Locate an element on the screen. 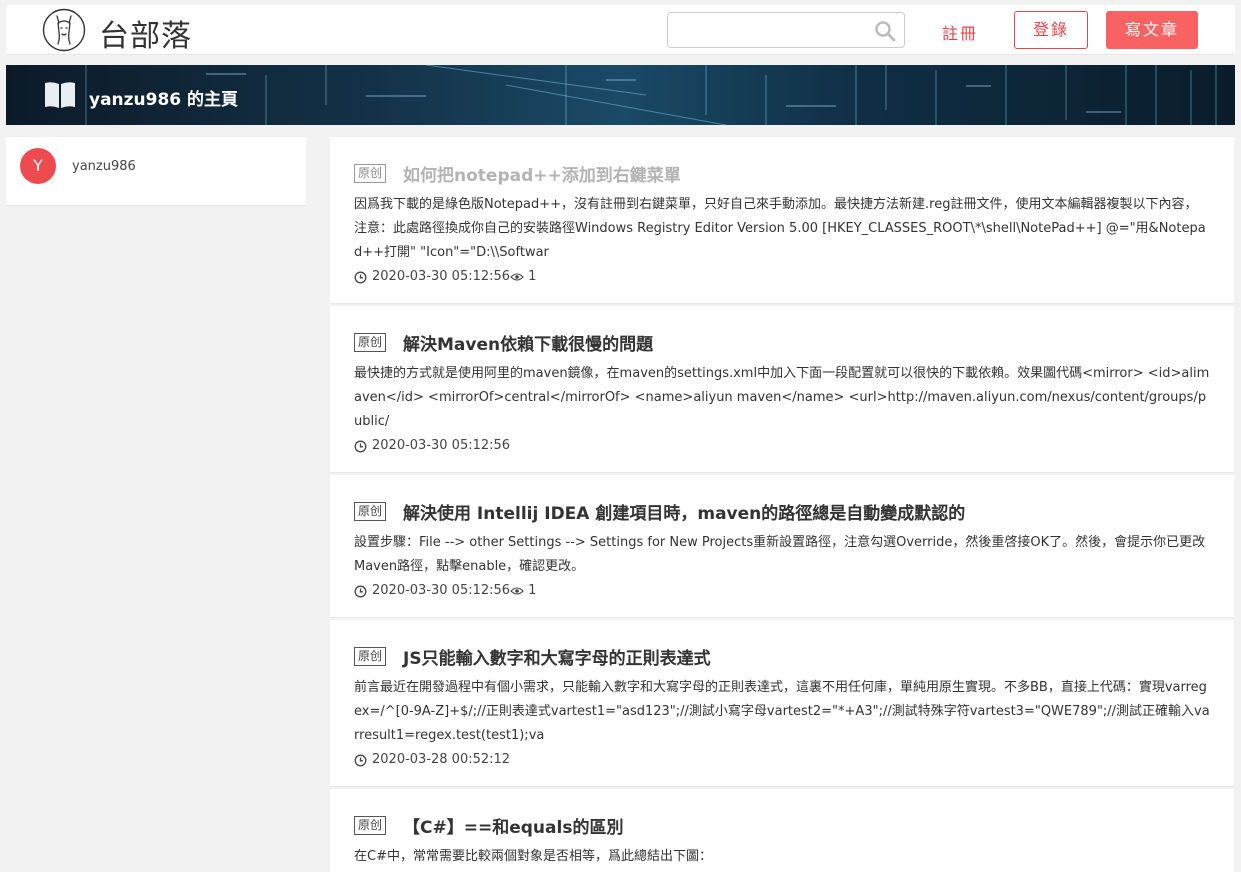 Image resolution: width=1241 pixels, height=872 pixels. search-icon is located at coordinates (885, 31).